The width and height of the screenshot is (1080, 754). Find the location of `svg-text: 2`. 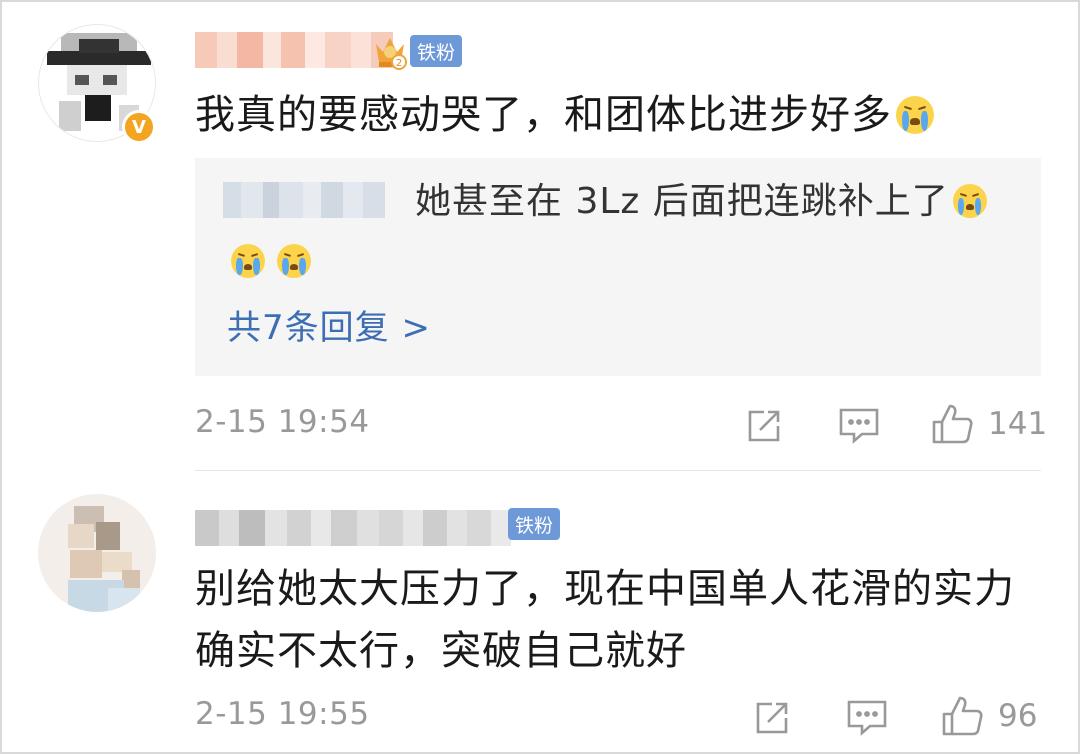

svg-text: 2 is located at coordinates (399, 63).